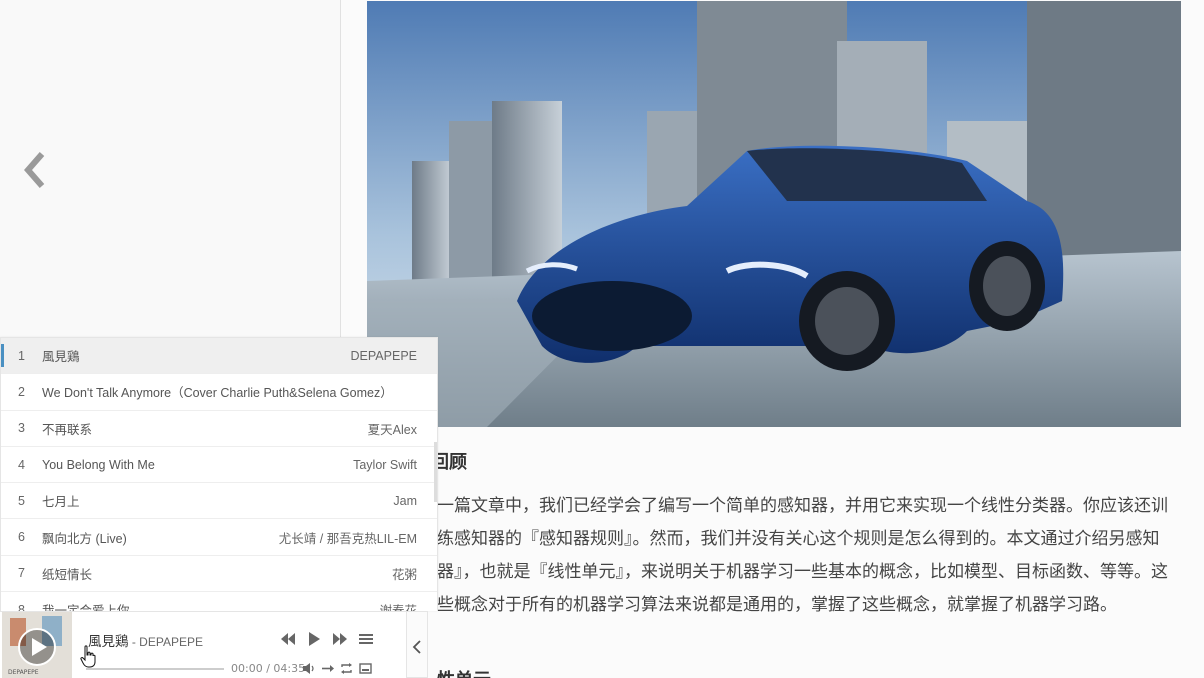 The width and height of the screenshot is (1204, 678). I want to click on now-playing: 風見鶏 - DEPAPEPE, so click(145, 640).